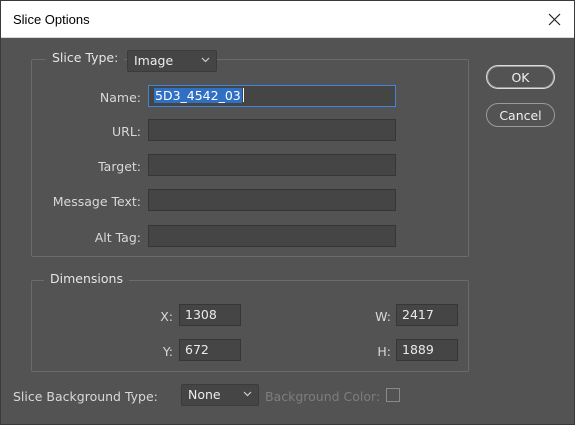 The height and width of the screenshot is (425, 575). I want to click on dialog-title: Slice Options, so click(51, 19).